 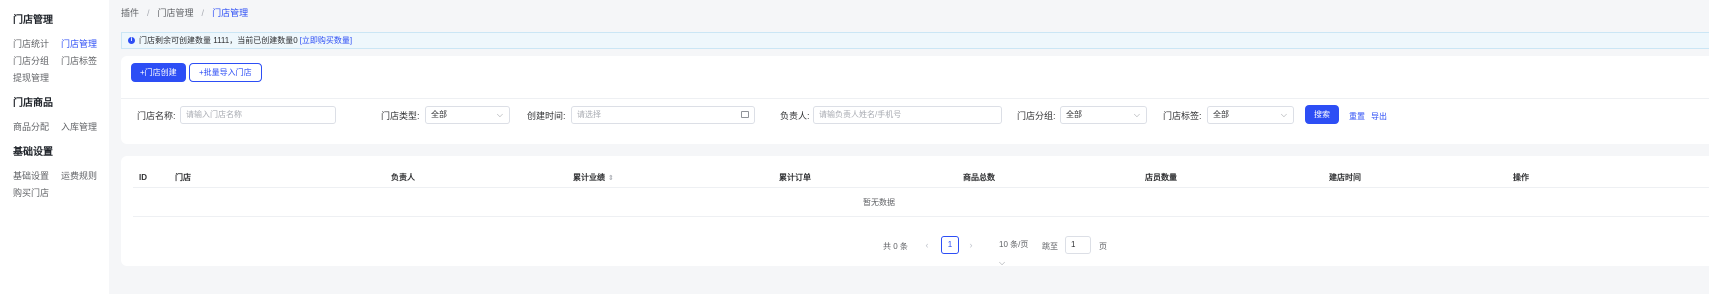 What do you see at coordinates (37, 78) in the screenshot?
I see `sidebar-item-withdrawal: 提现管理` at bounding box center [37, 78].